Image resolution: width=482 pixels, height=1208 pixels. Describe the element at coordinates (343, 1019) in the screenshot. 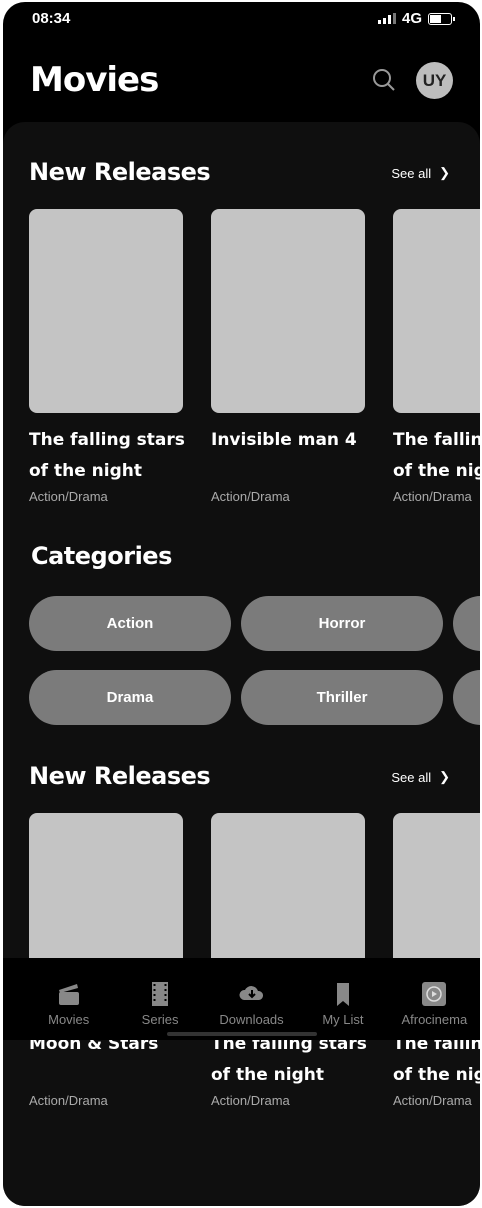

I see `nav-label: My List` at that location.